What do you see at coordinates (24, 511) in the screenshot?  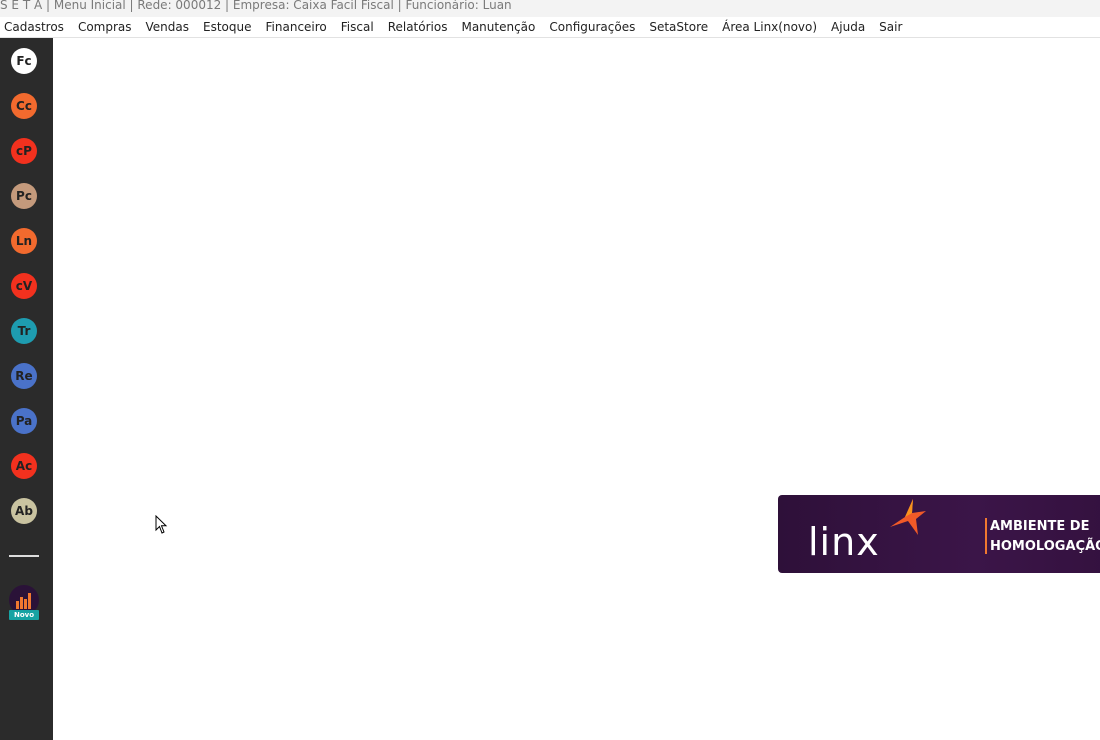 I see `sidebar-item-ab: Ab` at bounding box center [24, 511].